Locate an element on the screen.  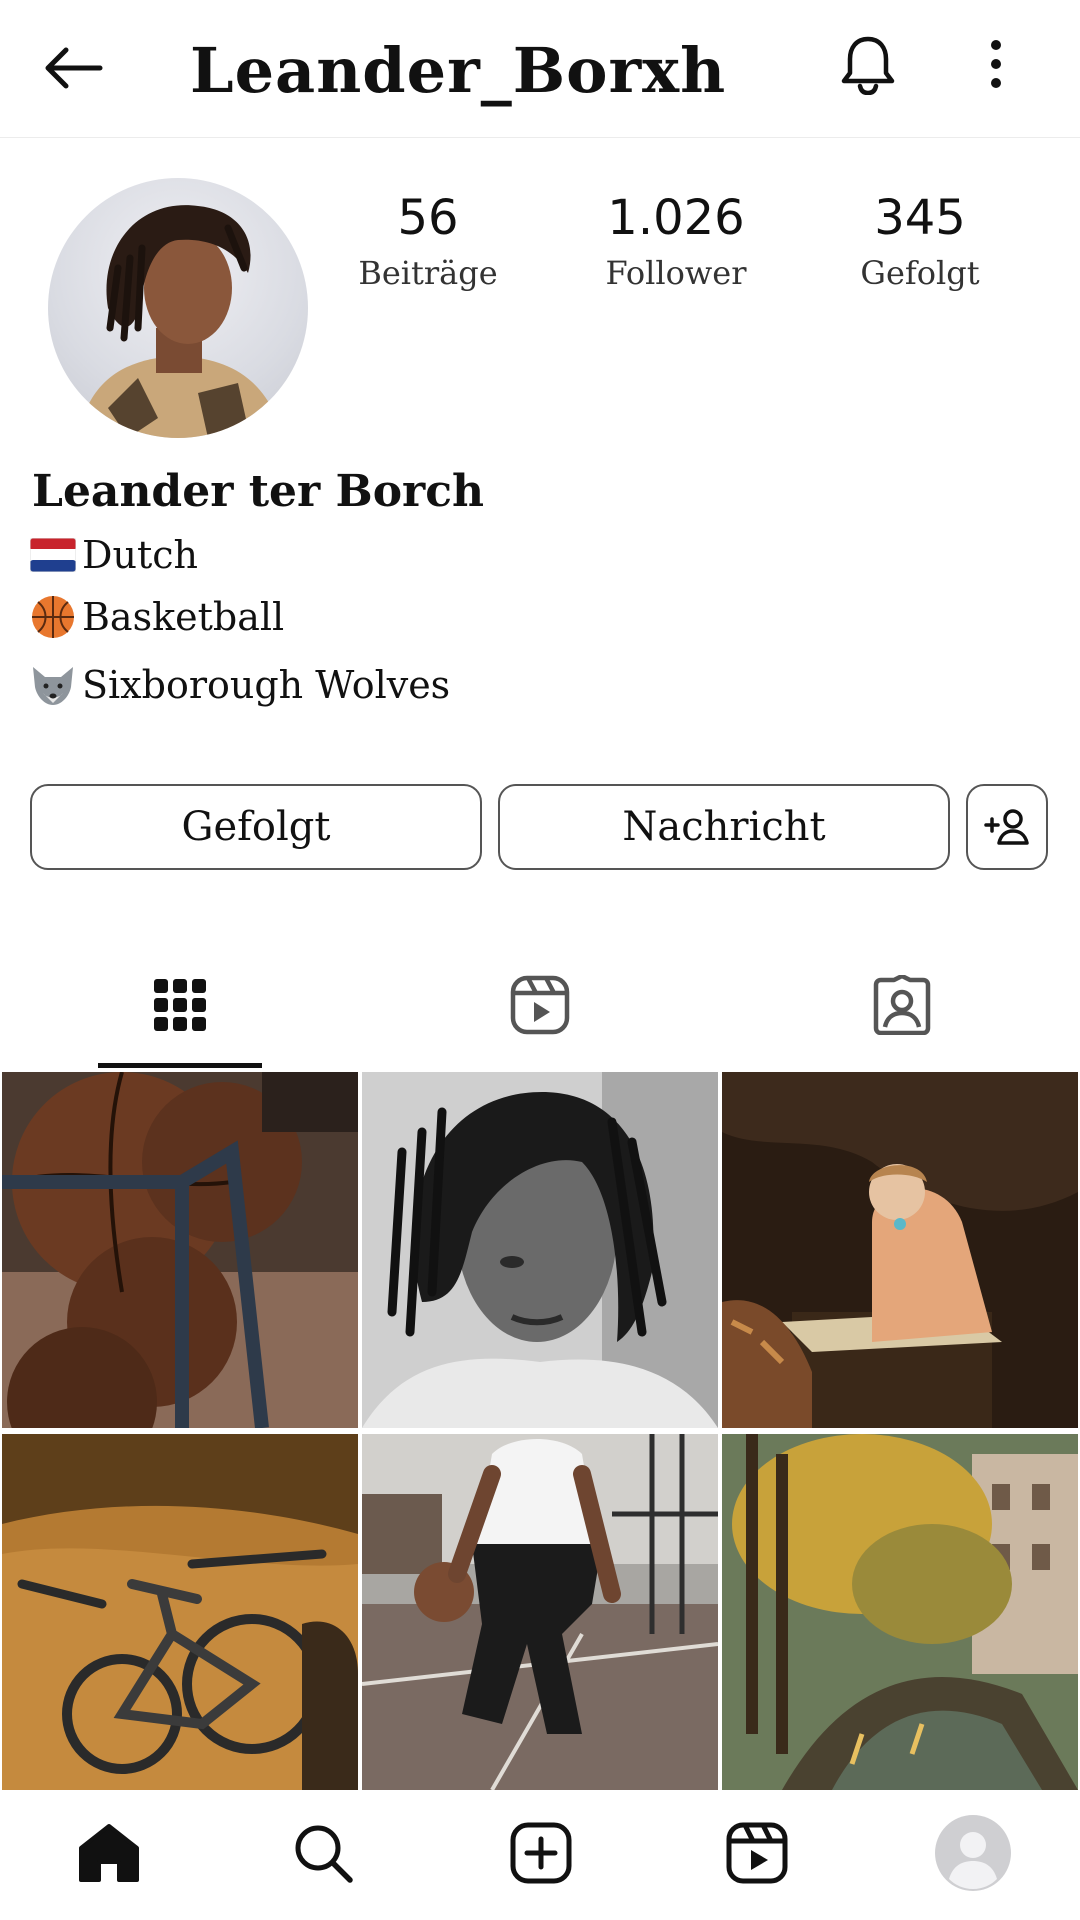
add-post-icon is located at coordinates (541, 1853).